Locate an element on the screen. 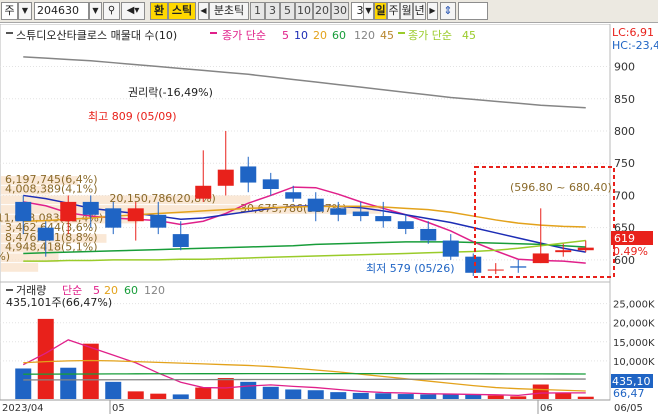 The height and width of the screenshot is (414, 658). speaker-icon: ◀▾ is located at coordinates (133, 11).